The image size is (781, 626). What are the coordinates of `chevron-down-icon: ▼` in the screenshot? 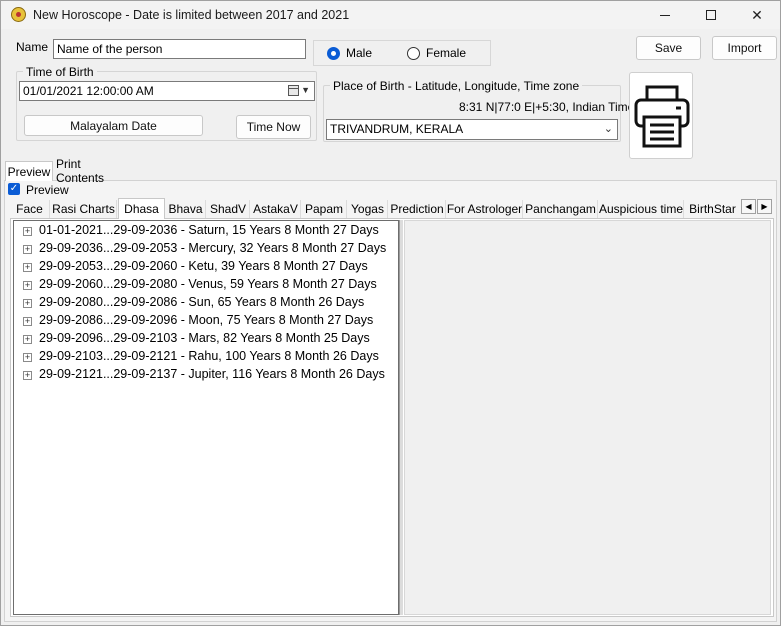 It's located at (305, 90).